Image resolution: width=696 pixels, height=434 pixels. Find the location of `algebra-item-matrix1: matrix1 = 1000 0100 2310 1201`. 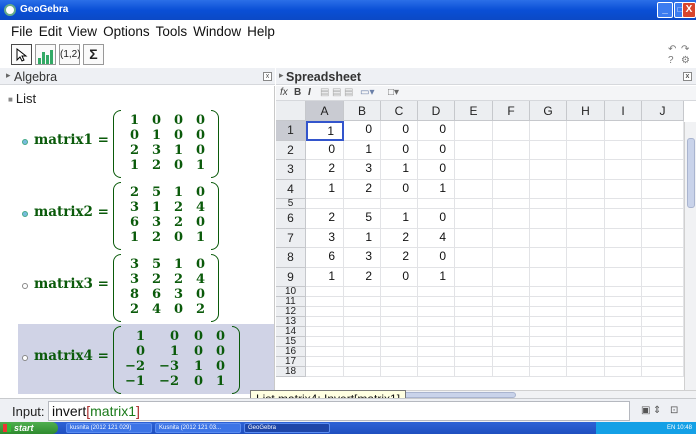

algebra-item-matrix1: matrix1 = 1000 0100 2310 1201 is located at coordinates (146, 144).